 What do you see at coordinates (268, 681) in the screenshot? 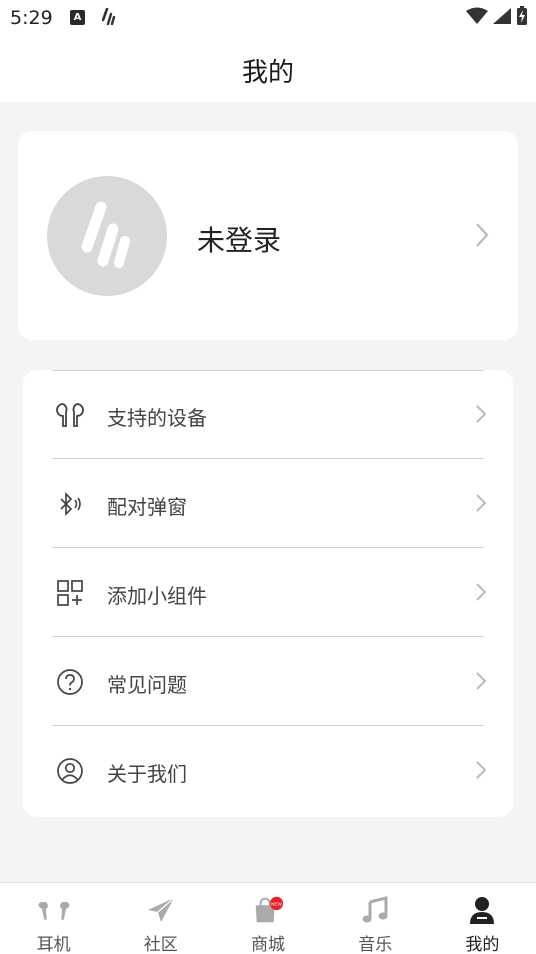
I see `menu-item-faq: 常见问题` at bounding box center [268, 681].